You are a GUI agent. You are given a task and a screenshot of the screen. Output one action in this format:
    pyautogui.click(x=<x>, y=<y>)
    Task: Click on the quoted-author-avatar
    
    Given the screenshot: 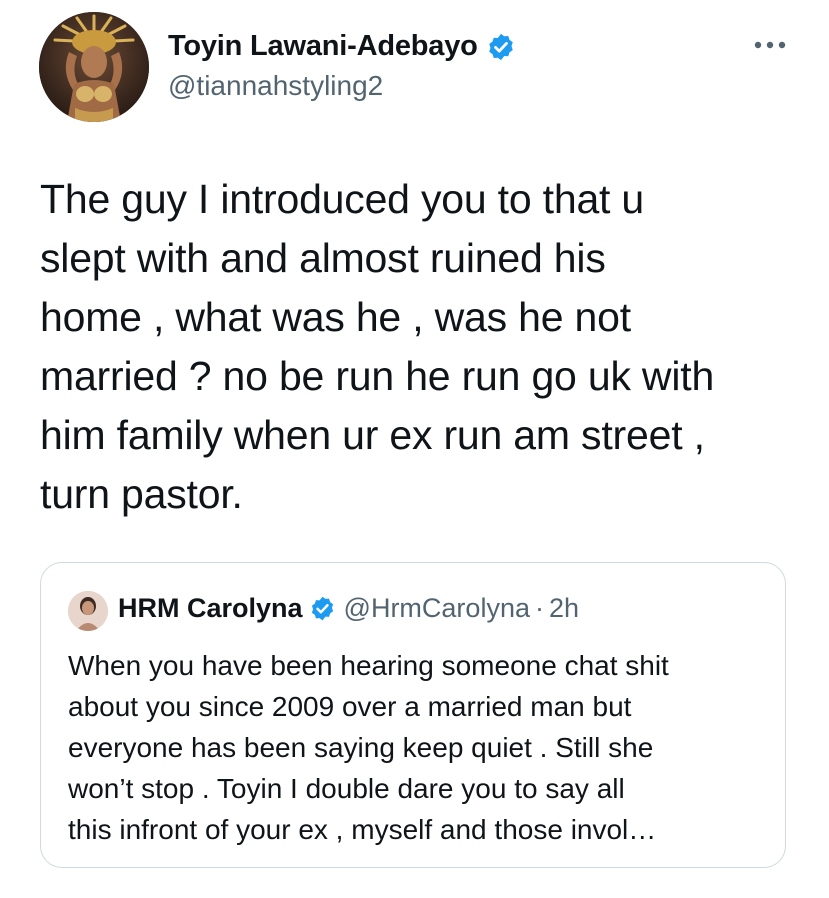 What is the action you would take?
    pyautogui.click(x=88, y=611)
    